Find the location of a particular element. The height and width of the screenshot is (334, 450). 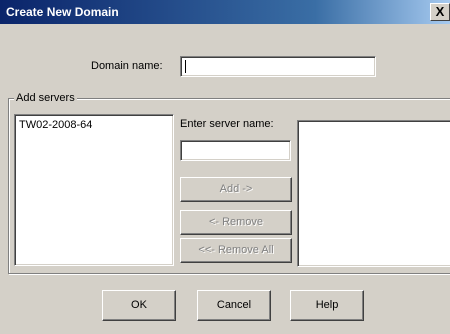

add-server-button-label: Add -> is located at coordinates (236, 189).